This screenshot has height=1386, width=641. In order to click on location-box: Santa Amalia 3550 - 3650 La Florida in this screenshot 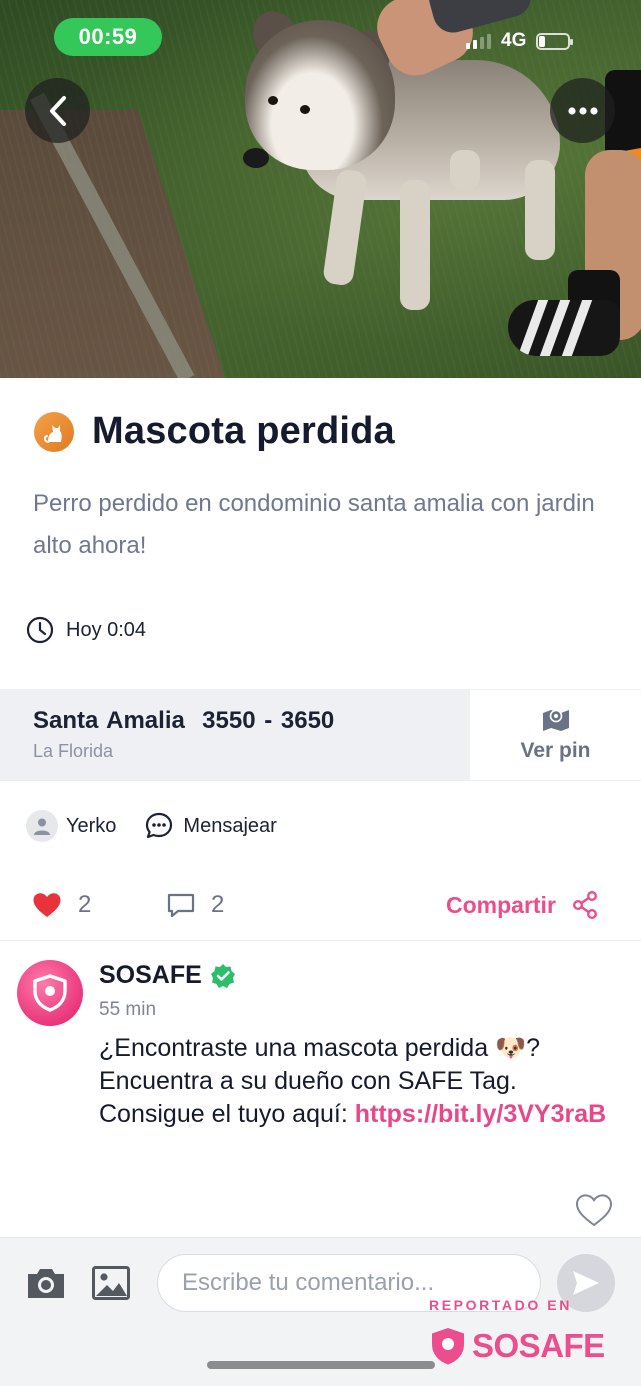, I will do `click(235, 735)`.